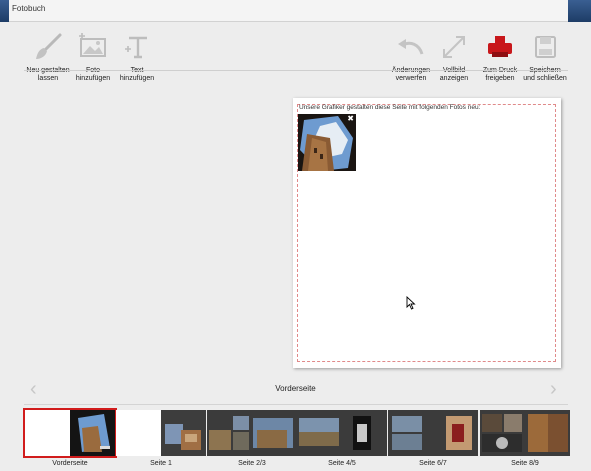 Image resolution: width=591 pixels, height=471 pixels. Describe the element at coordinates (350, 119) in the screenshot. I see `remove-photo-icon: ✖` at that location.